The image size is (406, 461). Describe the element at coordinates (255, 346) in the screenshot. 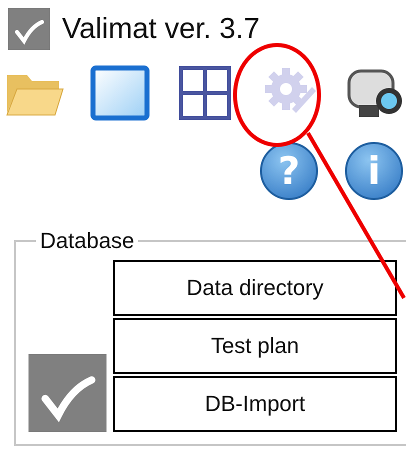

I see `database-button: Test plan` at that location.